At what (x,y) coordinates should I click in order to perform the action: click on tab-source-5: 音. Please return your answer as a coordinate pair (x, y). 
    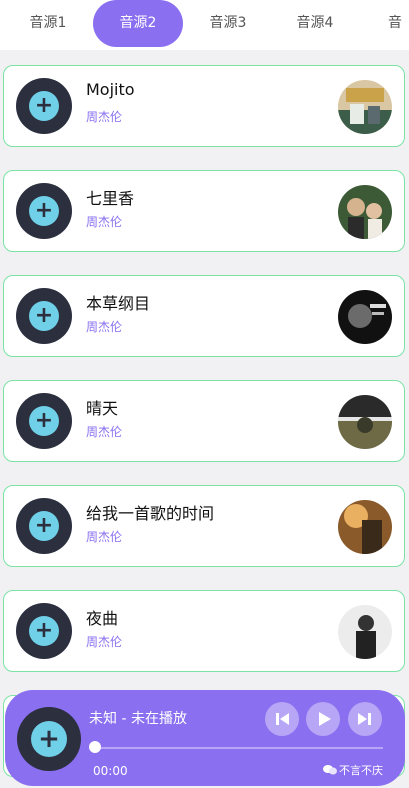
    Looking at the image, I should click on (380, 23).